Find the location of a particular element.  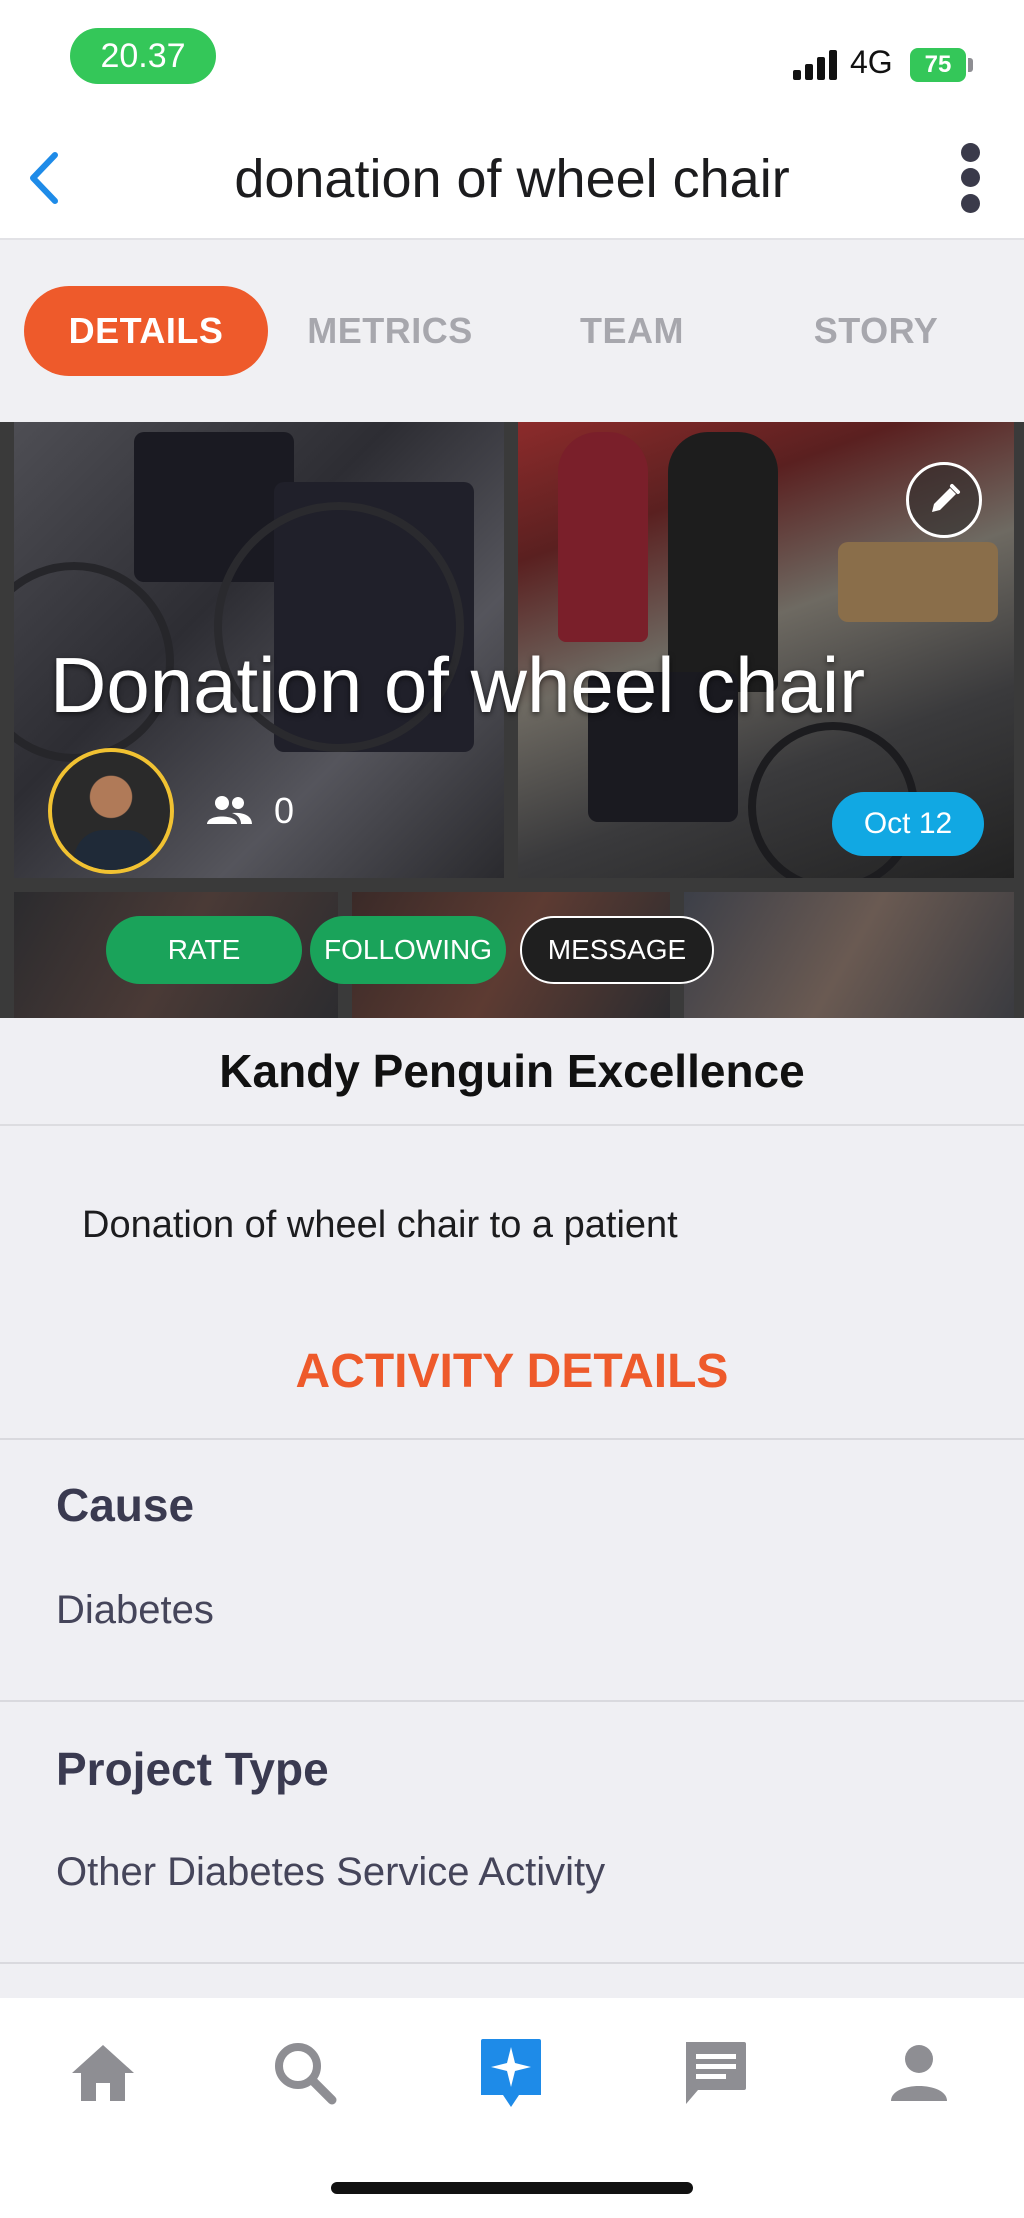

edit-button is located at coordinates (944, 500).